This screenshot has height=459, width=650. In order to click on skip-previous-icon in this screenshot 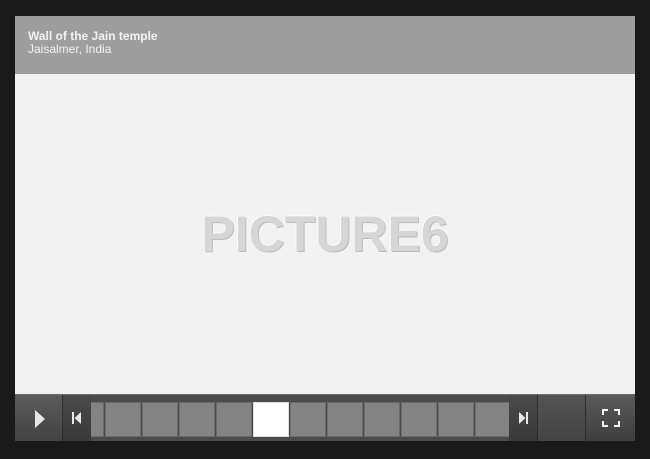, I will do `click(76, 418)`.